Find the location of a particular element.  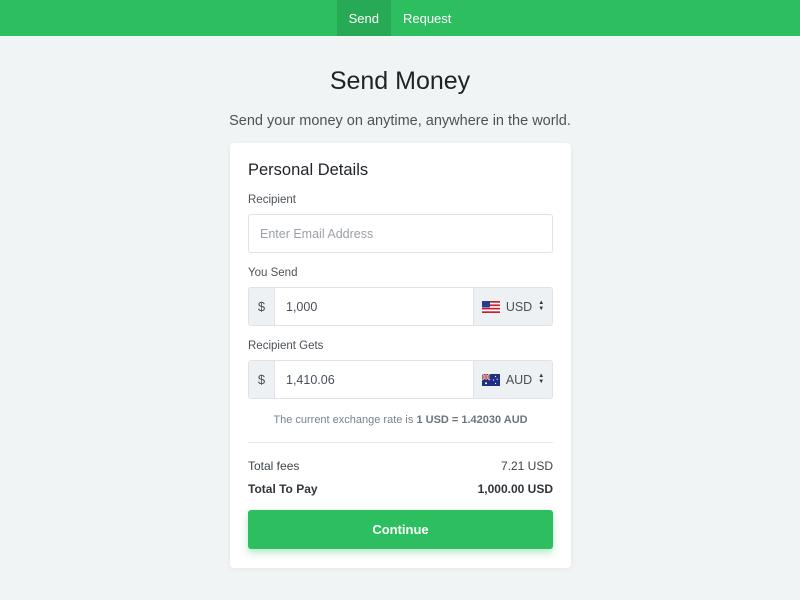

top-nav: Send Request is located at coordinates (400, 18).